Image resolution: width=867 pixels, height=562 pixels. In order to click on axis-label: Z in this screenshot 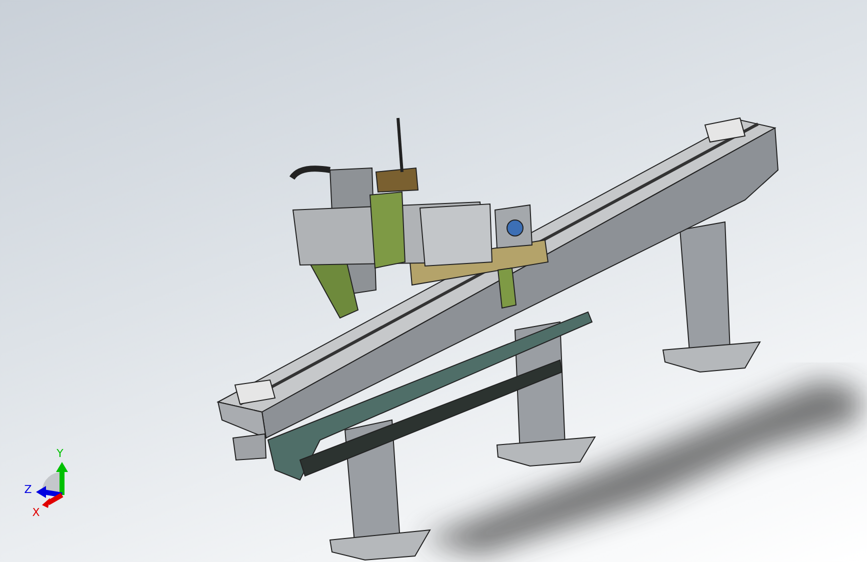, I will do `click(28, 489)`.